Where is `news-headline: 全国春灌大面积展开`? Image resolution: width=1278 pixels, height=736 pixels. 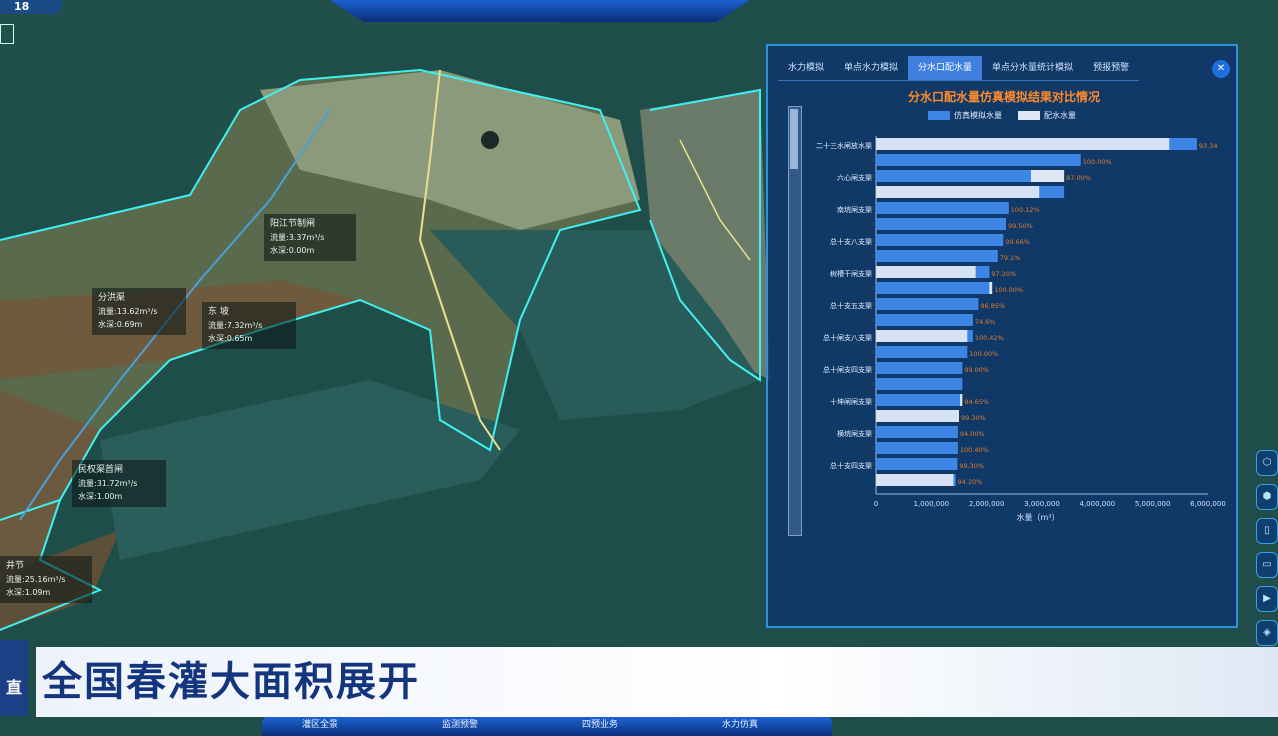
news-headline: 全国春灌大面积展开 is located at coordinates (231, 682).